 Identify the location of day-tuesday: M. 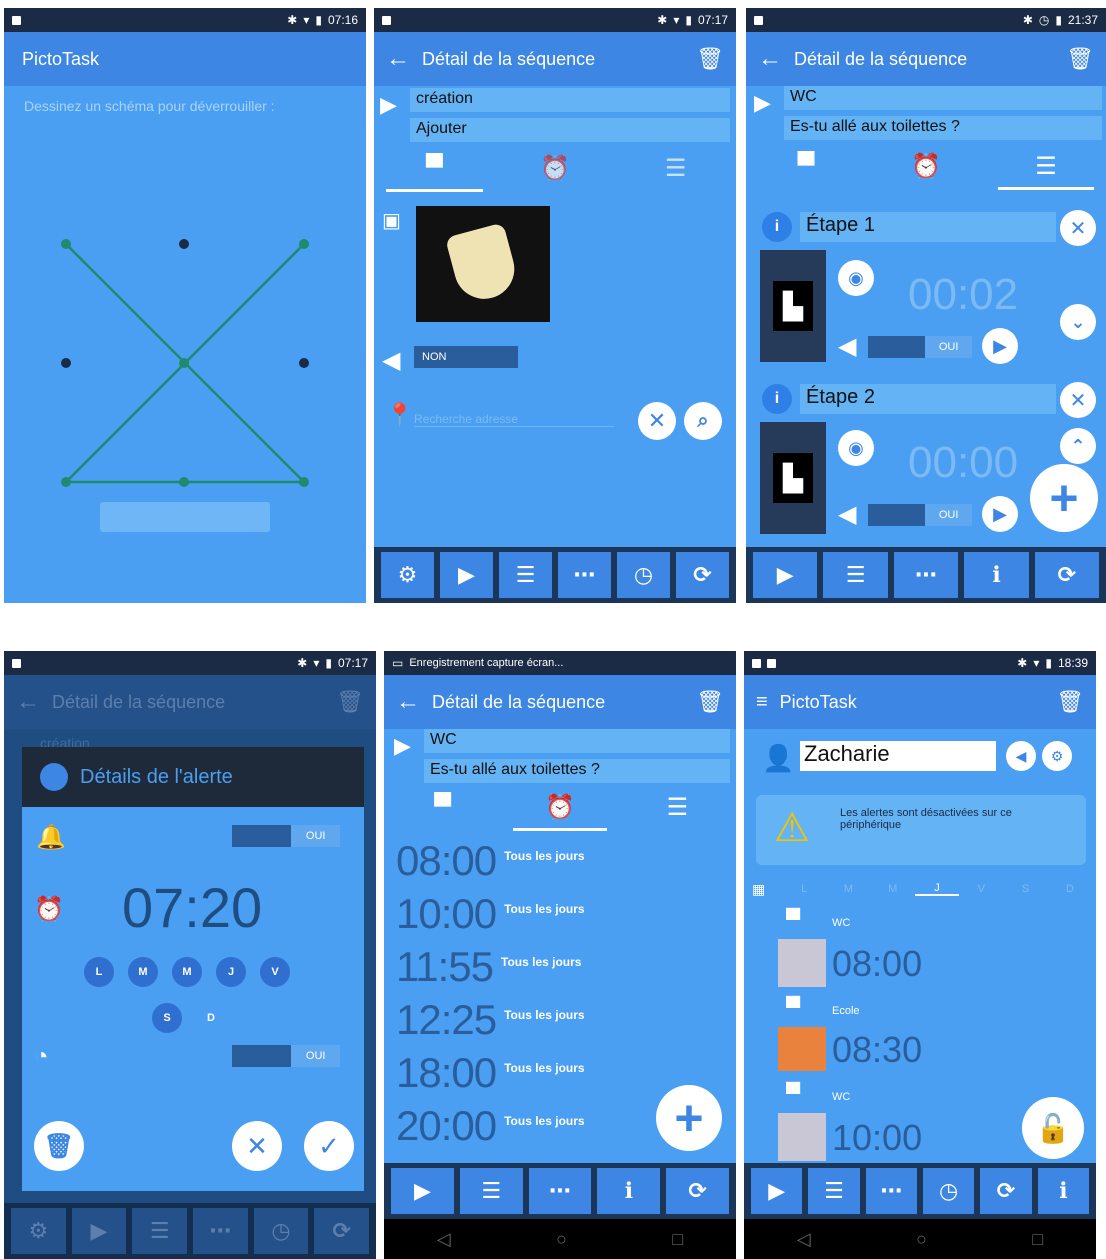
(143, 972).